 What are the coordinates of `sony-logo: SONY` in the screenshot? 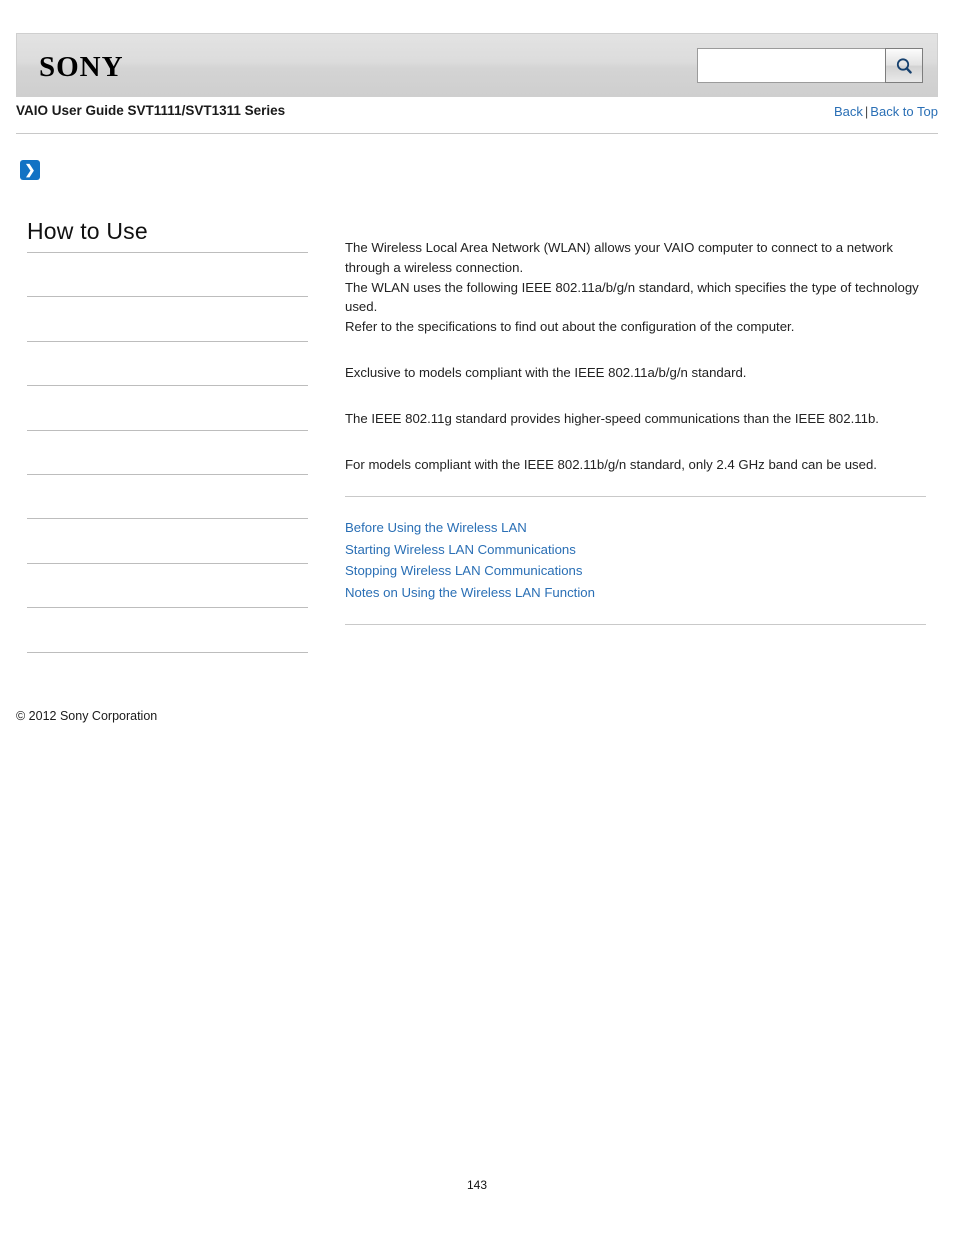 It's located at (81, 67).